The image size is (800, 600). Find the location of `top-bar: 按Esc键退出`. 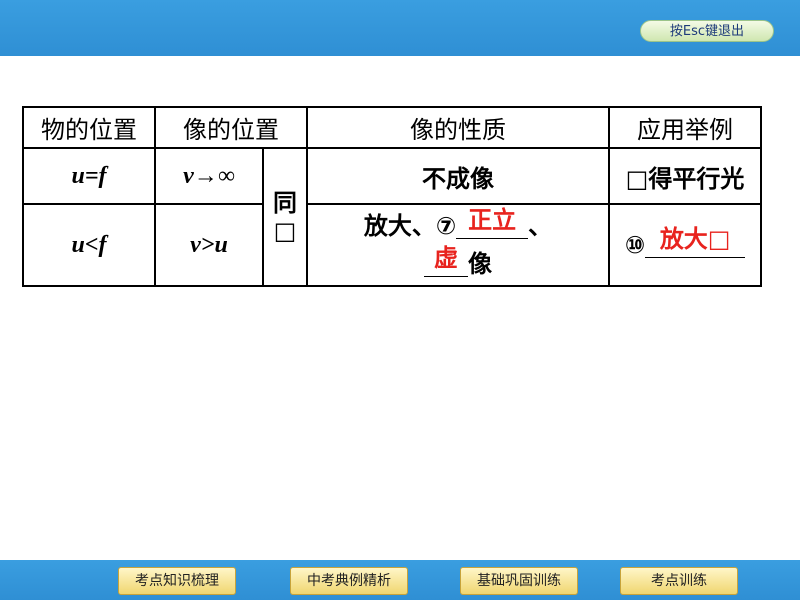

top-bar: 按Esc键退出 is located at coordinates (400, 28).